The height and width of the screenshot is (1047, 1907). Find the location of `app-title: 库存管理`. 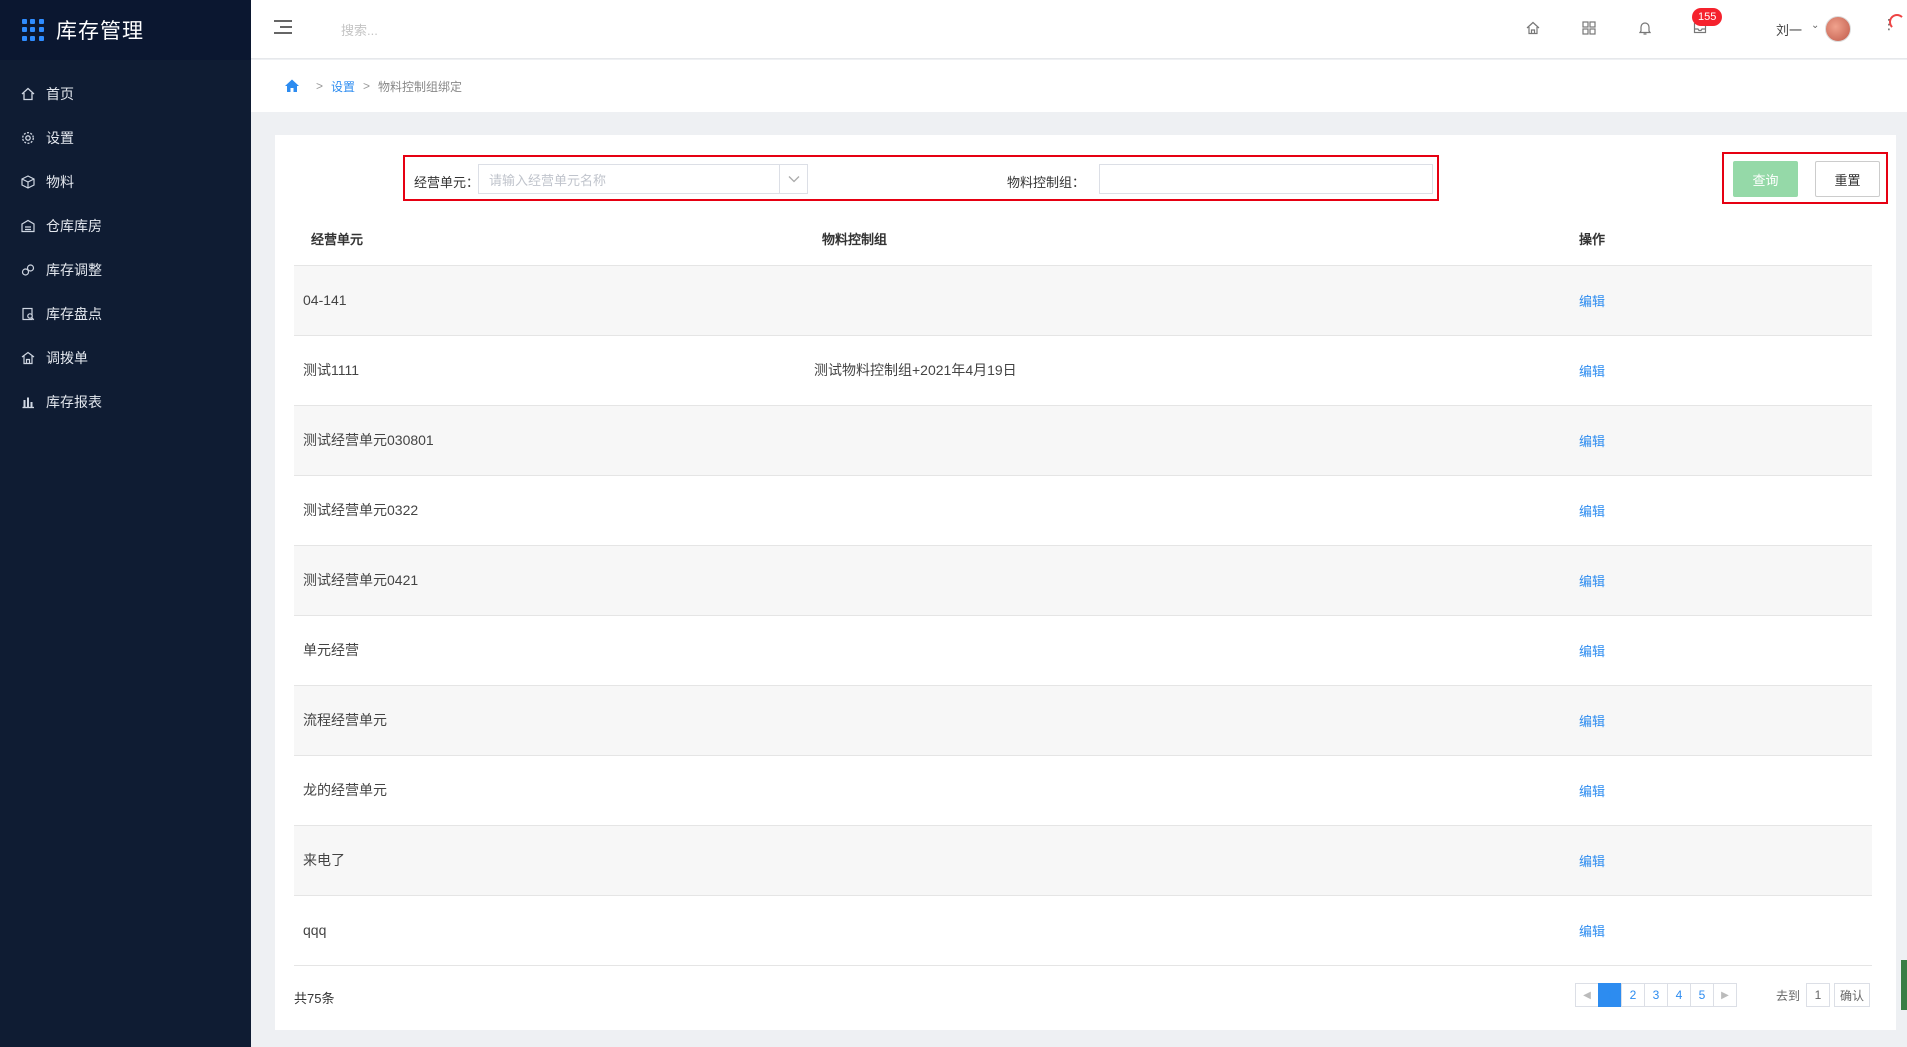

app-title: 库存管理 is located at coordinates (100, 31).